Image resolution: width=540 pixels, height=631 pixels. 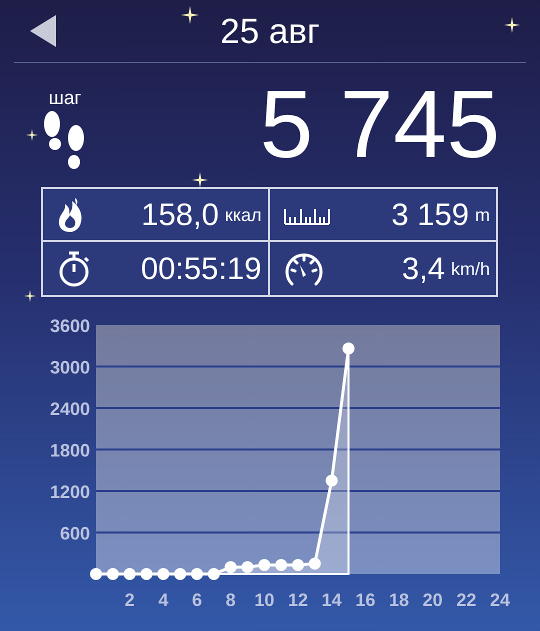 I want to click on x-tick-label: 10, so click(x=264, y=600).